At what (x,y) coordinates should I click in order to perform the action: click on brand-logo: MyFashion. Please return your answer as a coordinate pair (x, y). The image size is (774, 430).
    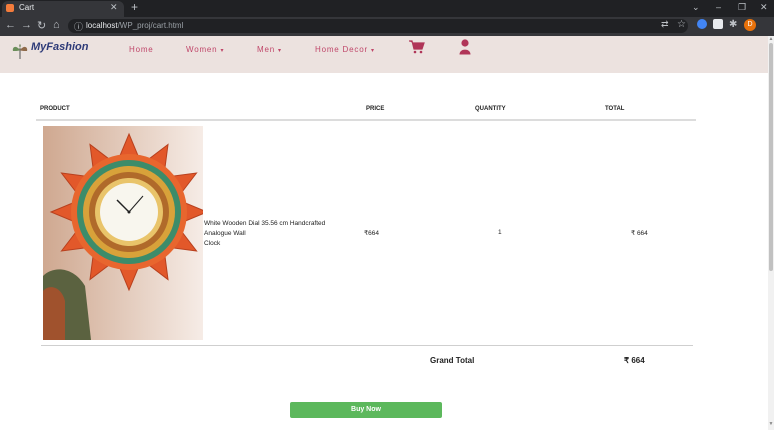
    Looking at the image, I should click on (59, 47).